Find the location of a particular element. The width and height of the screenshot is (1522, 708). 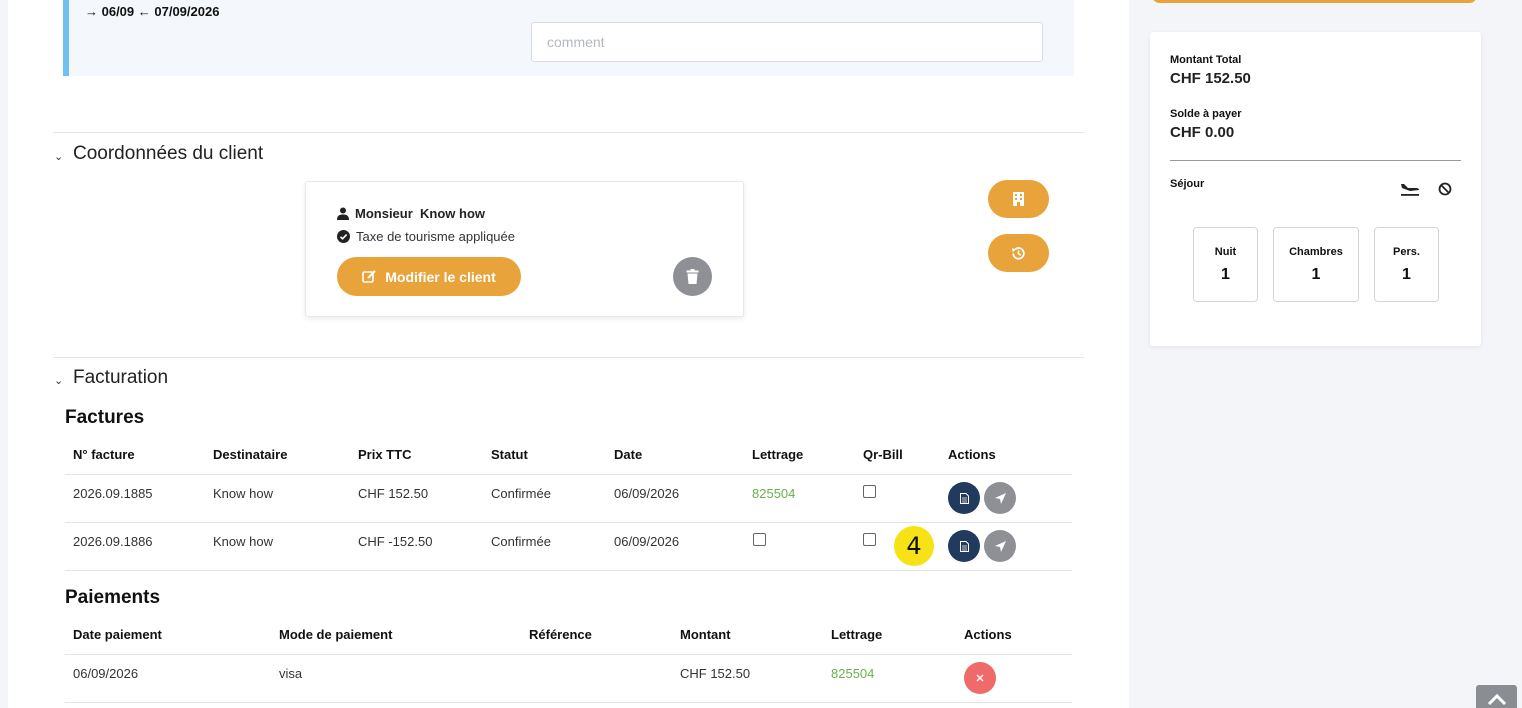

building-icon is located at coordinates (1018, 199).